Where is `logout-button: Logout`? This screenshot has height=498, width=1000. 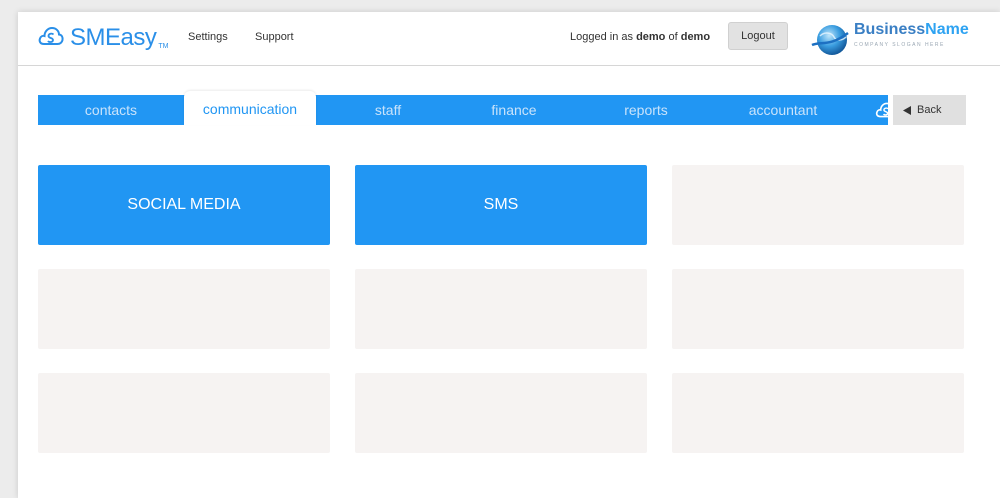
logout-button: Logout is located at coordinates (758, 36).